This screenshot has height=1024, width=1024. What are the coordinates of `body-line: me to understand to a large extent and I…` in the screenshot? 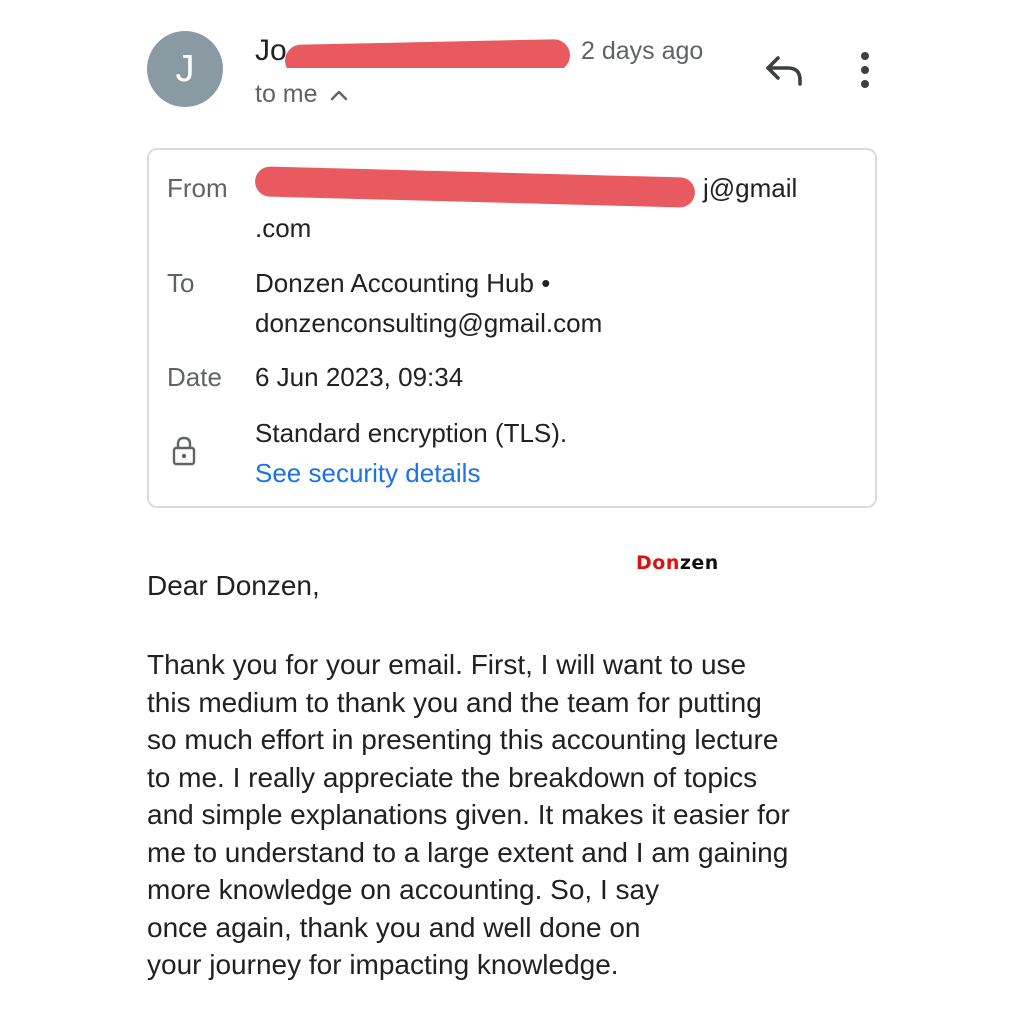 It's located at (468, 852).